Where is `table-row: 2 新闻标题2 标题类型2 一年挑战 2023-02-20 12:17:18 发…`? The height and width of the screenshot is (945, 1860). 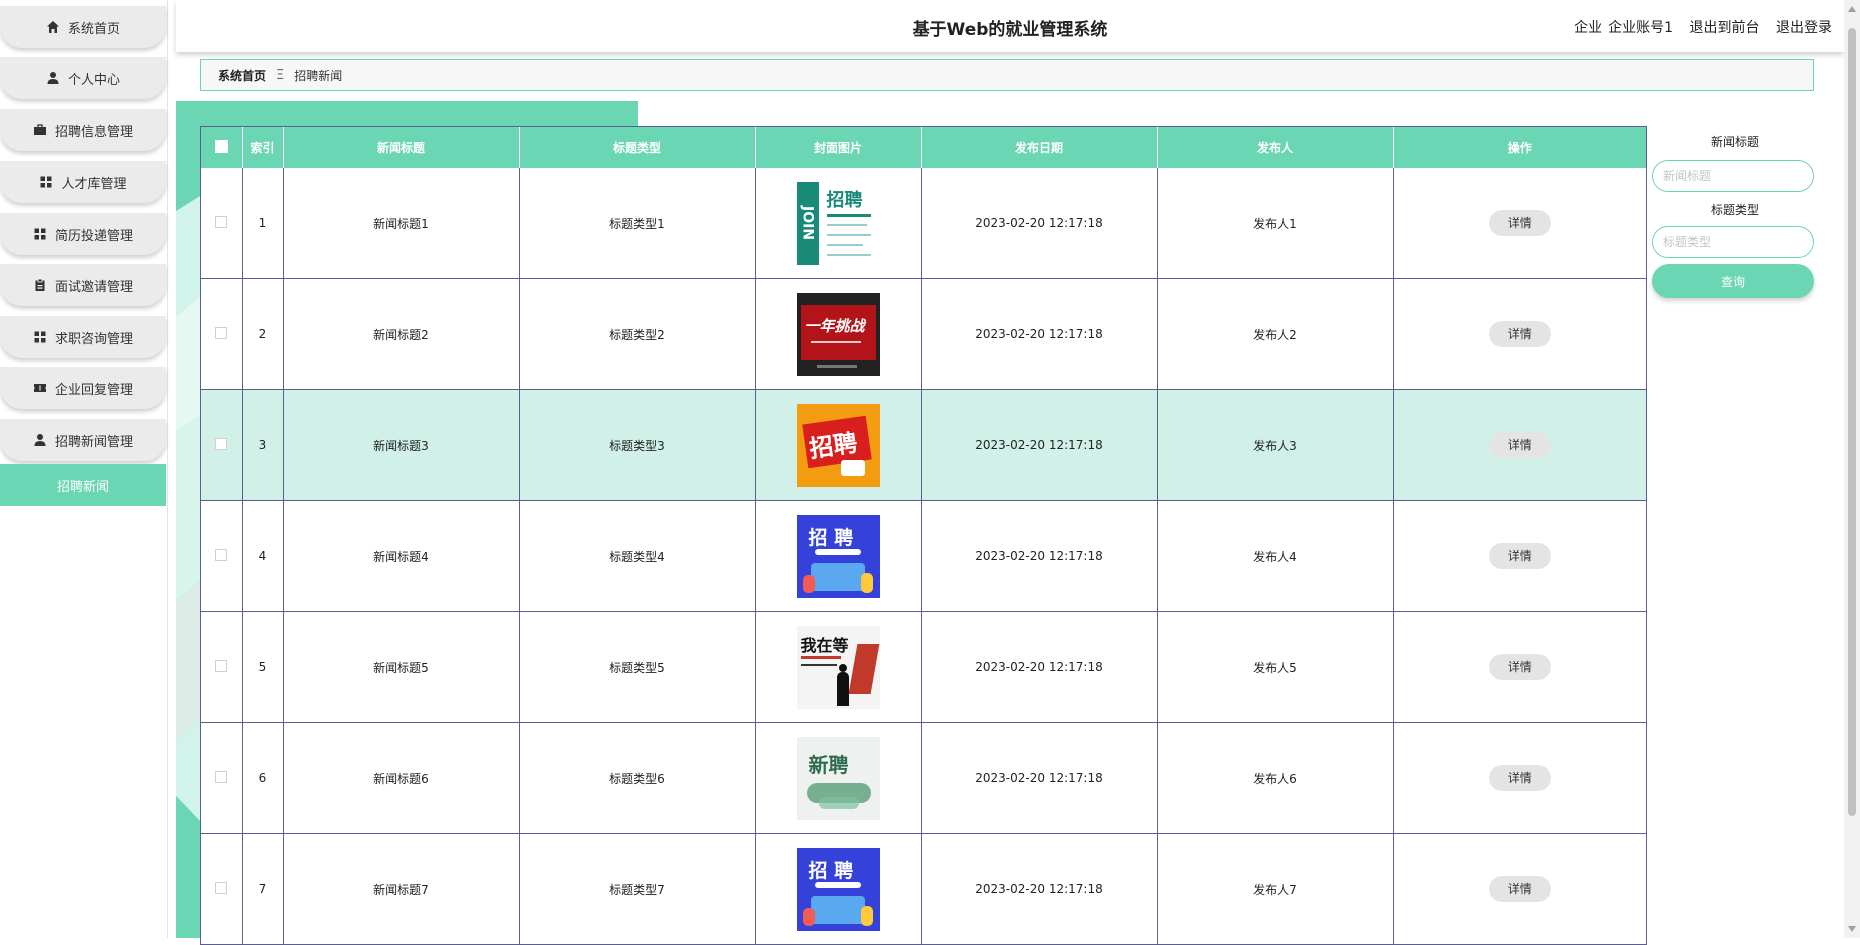
table-row: 2 新闻标题2 标题类型2 一年挑战 2023-02-20 12:17:18 发… is located at coordinates (923, 334).